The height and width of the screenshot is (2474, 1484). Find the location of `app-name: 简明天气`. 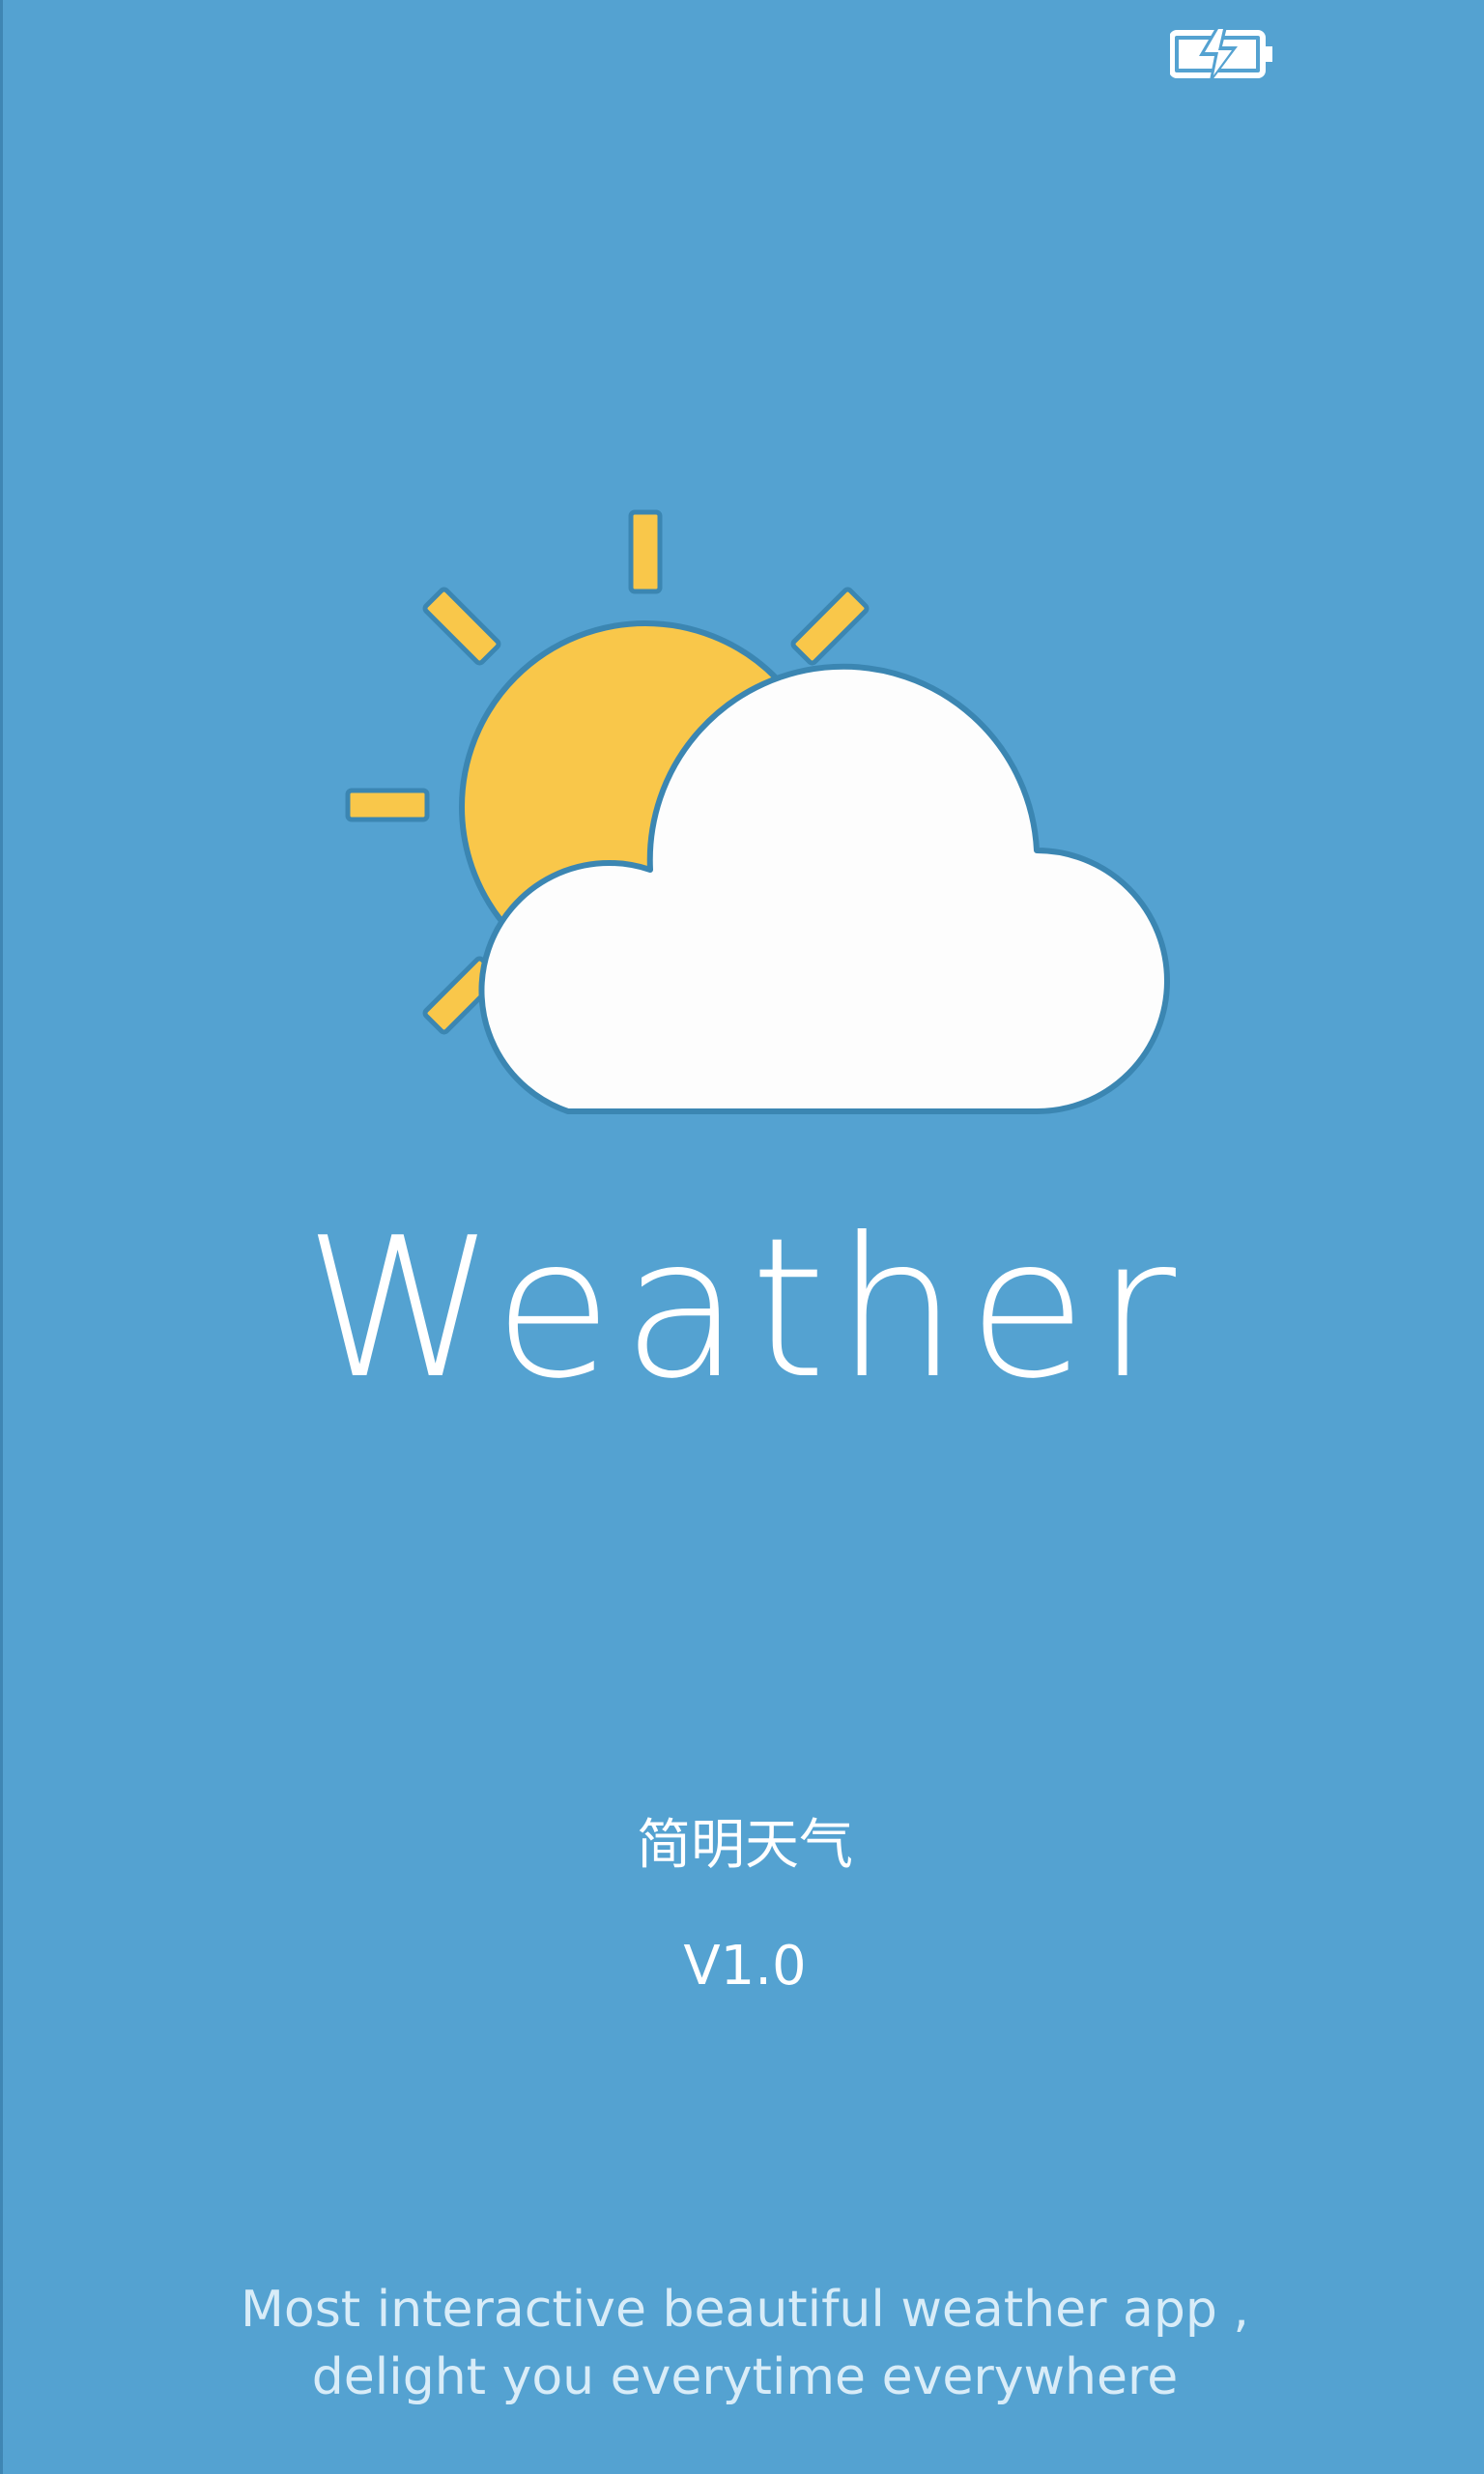

app-name: 简明天气 is located at coordinates (745, 1846).